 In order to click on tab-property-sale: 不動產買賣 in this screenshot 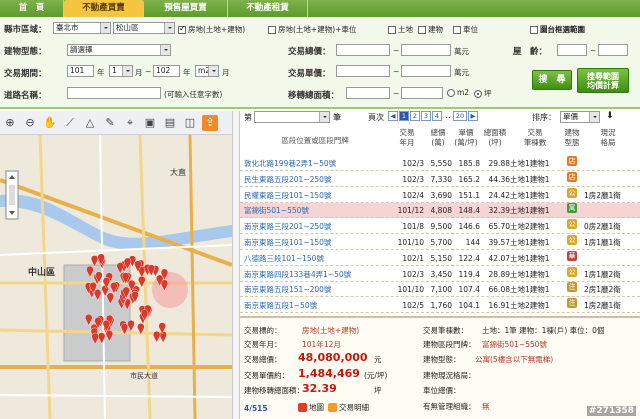, I will do `click(104, 8)`.